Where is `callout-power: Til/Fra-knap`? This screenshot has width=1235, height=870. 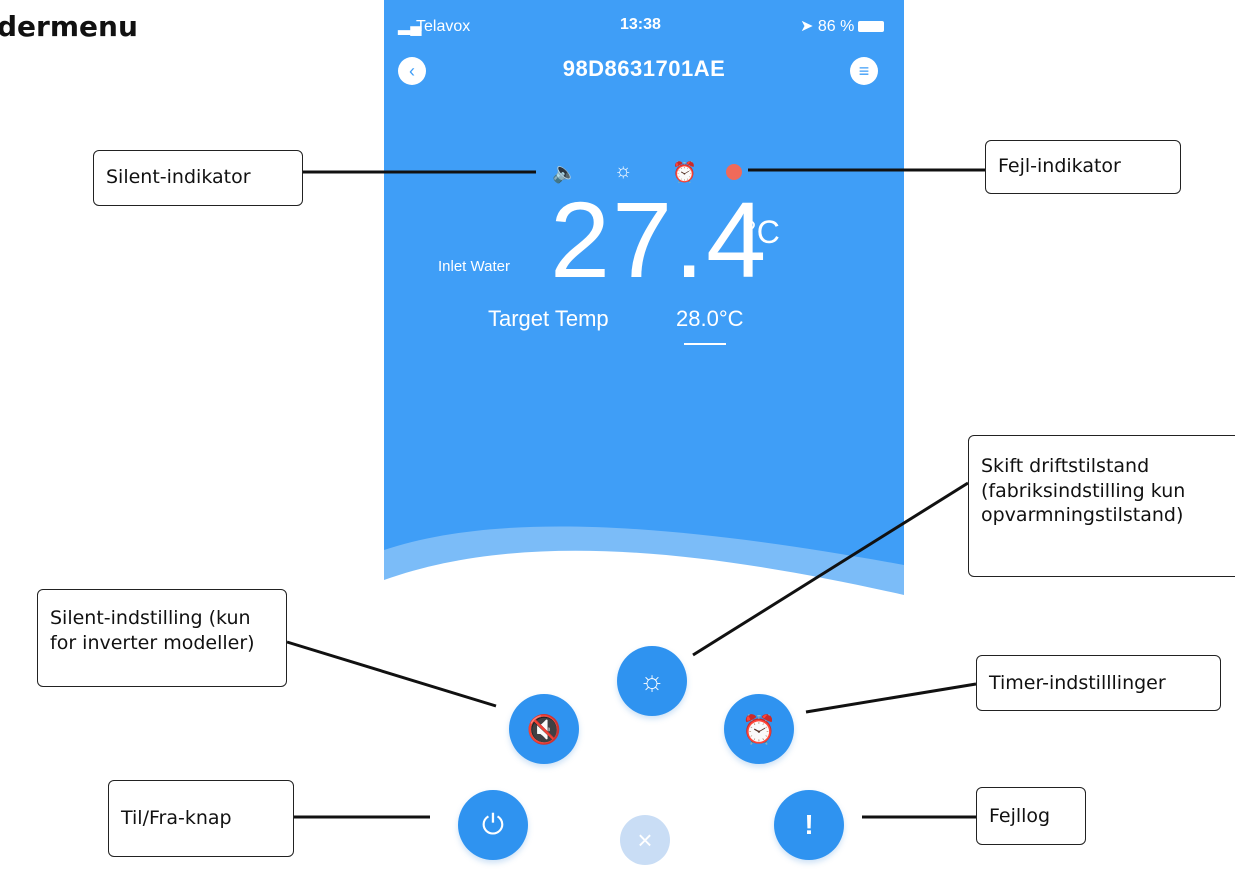 callout-power: Til/Fra-knap is located at coordinates (201, 818).